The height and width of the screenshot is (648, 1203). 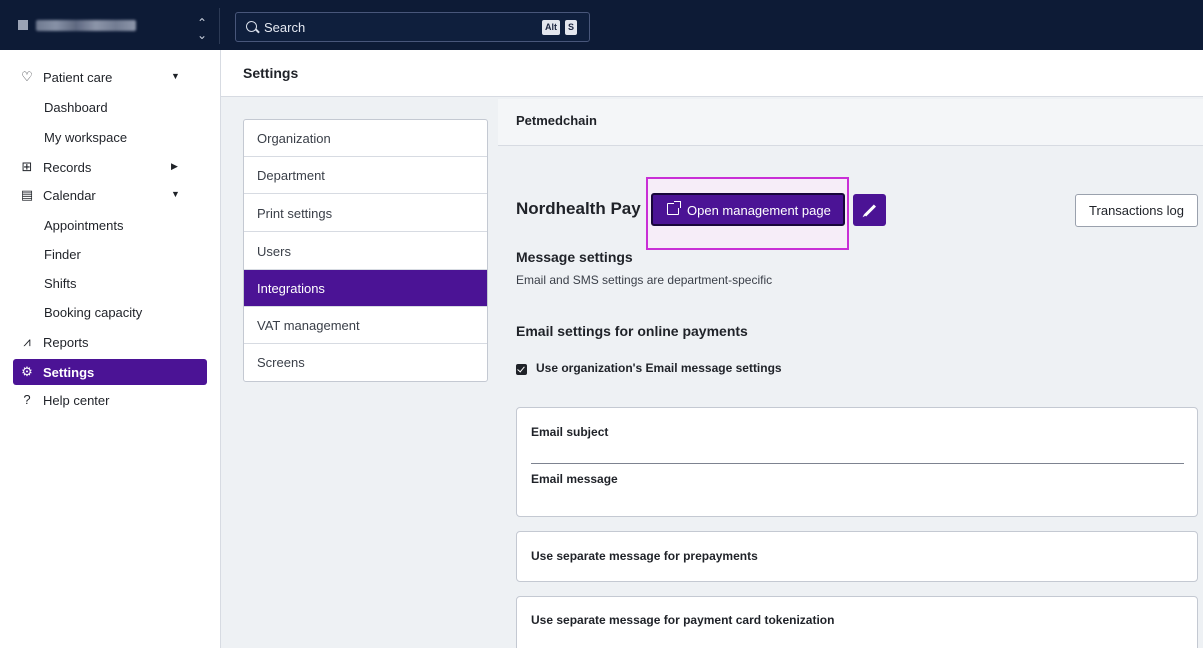 What do you see at coordinates (644, 556) in the screenshot?
I see `prepayments-message-label: Use separate message for prepayments` at bounding box center [644, 556].